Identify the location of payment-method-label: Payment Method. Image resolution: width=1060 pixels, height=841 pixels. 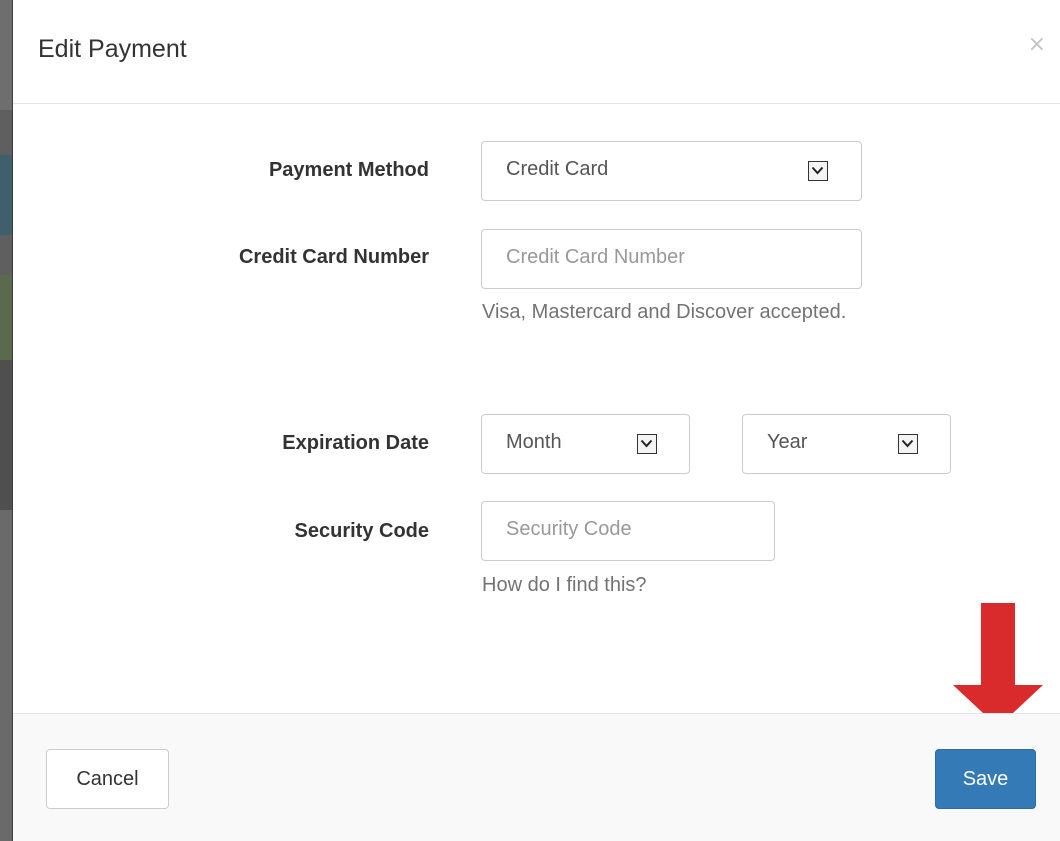
(348, 170).